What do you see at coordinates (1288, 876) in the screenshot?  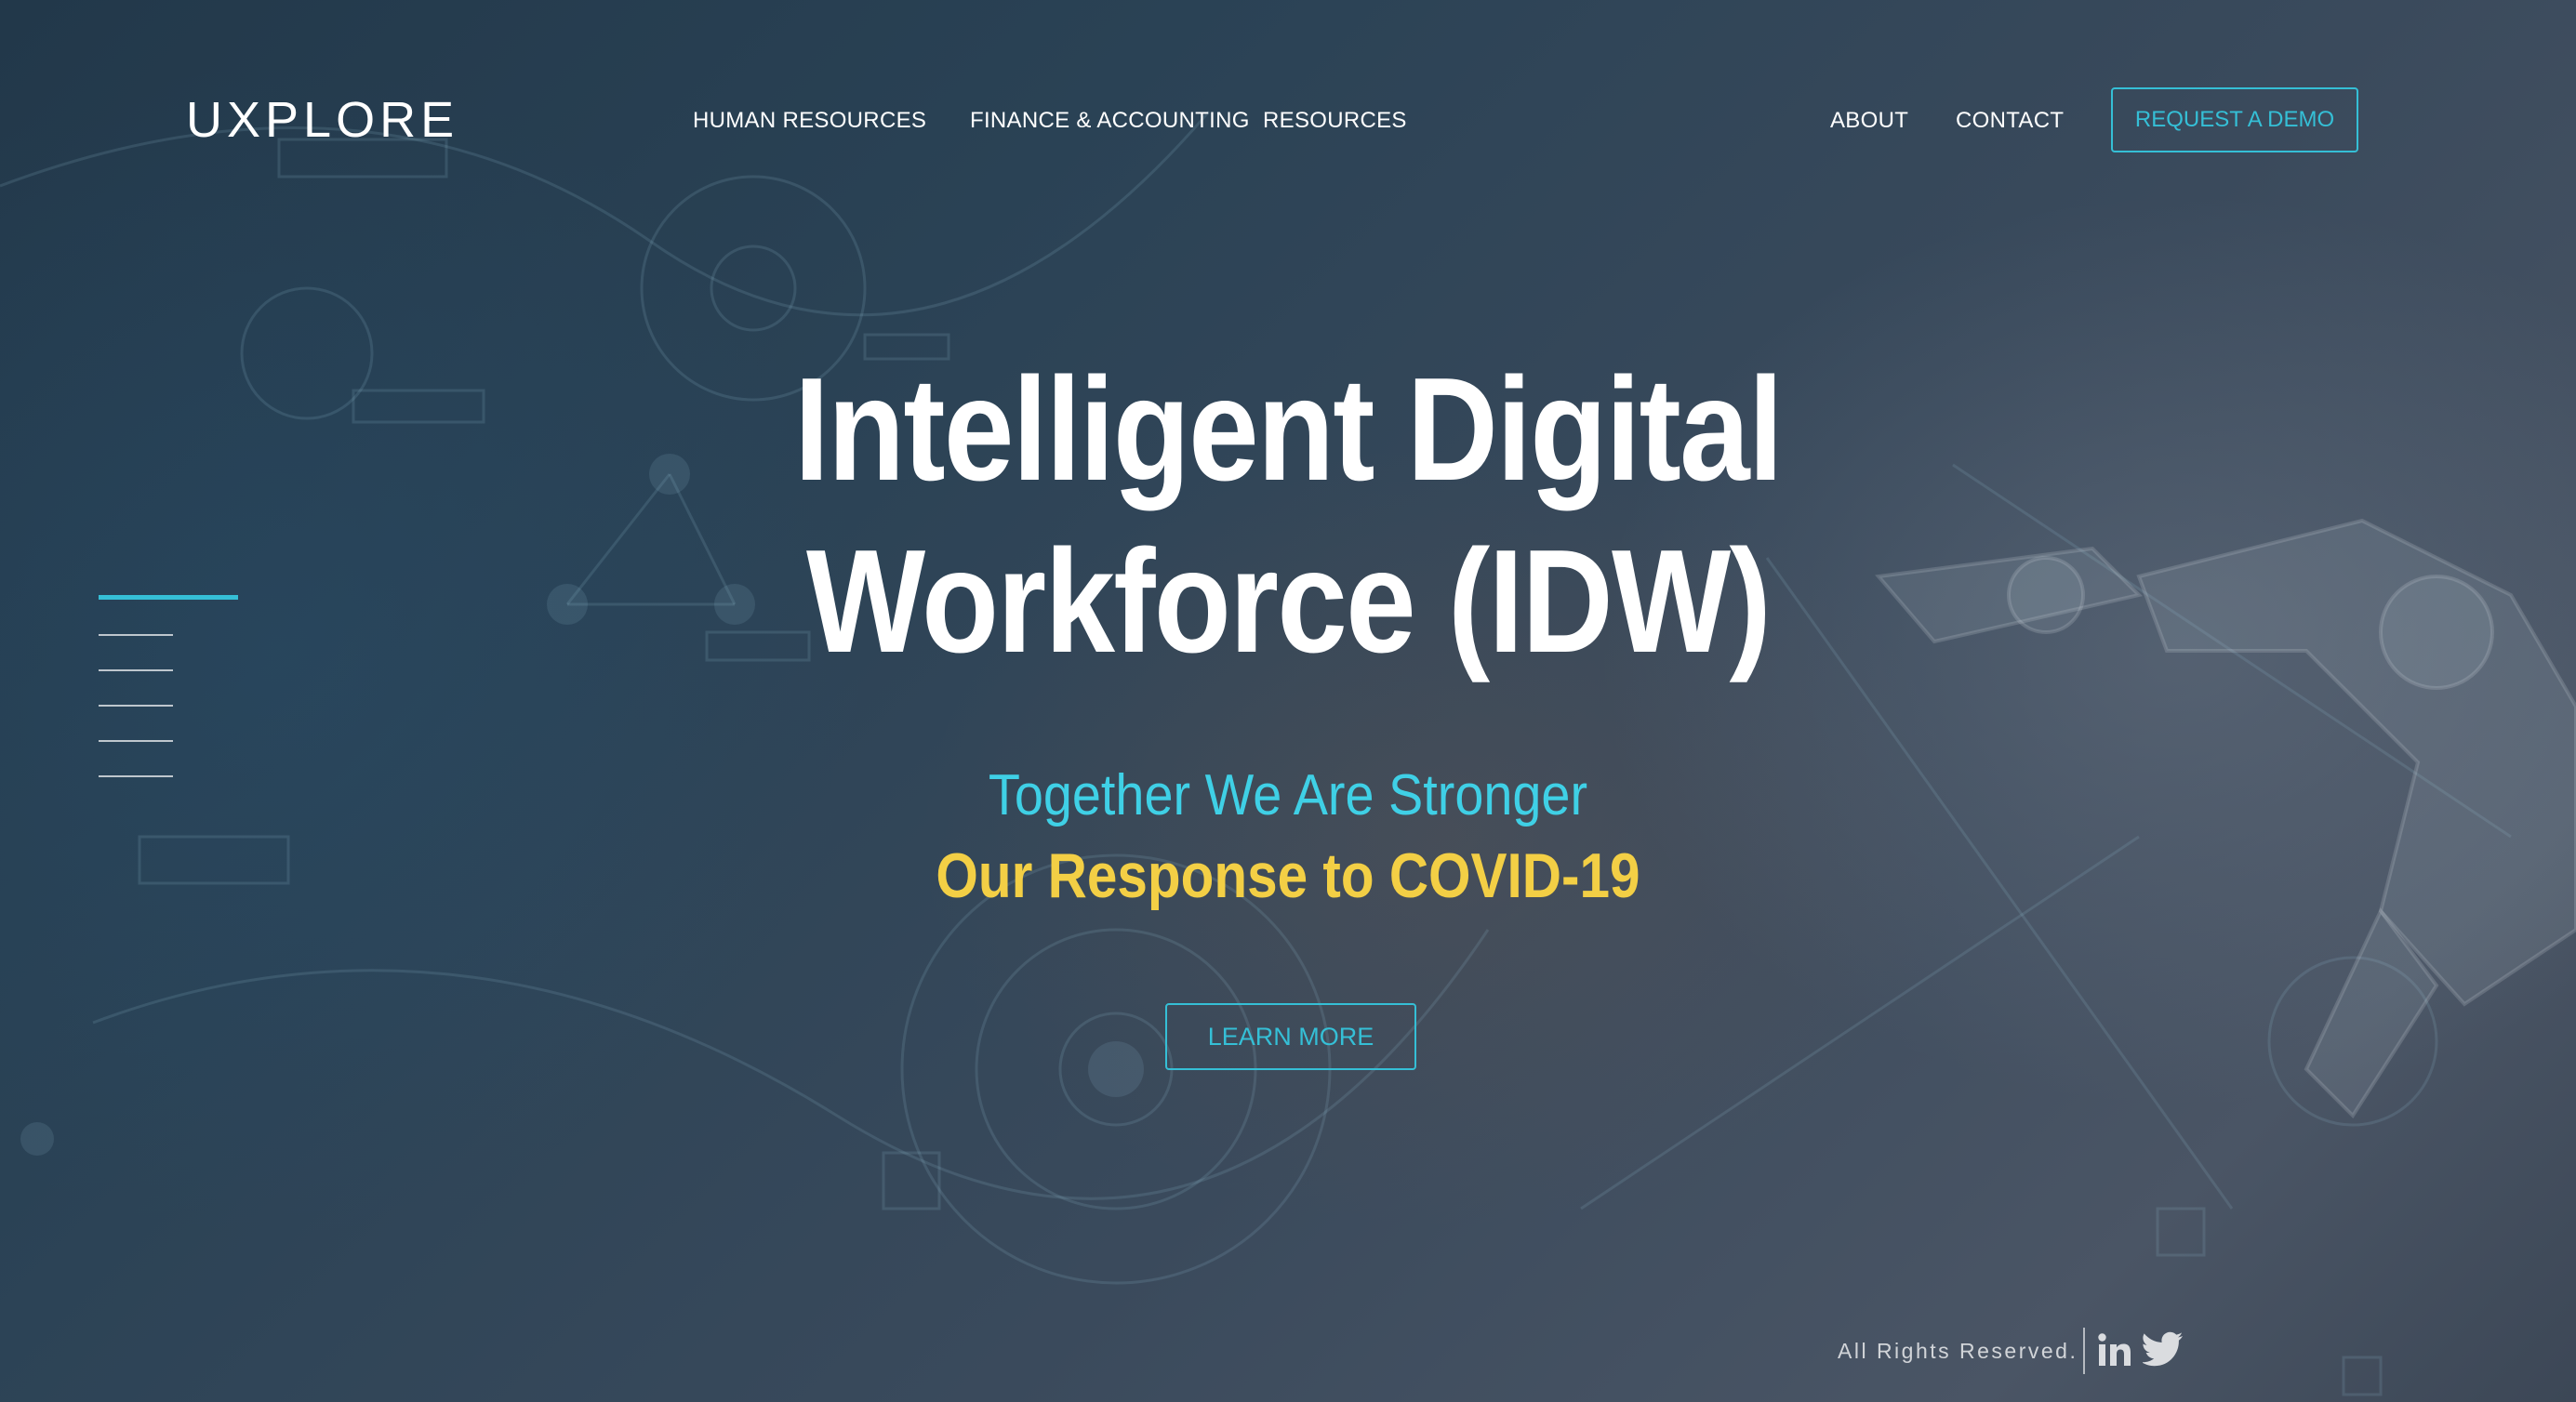 I see `hero-subheadline: Our Response to COVID-19` at bounding box center [1288, 876].